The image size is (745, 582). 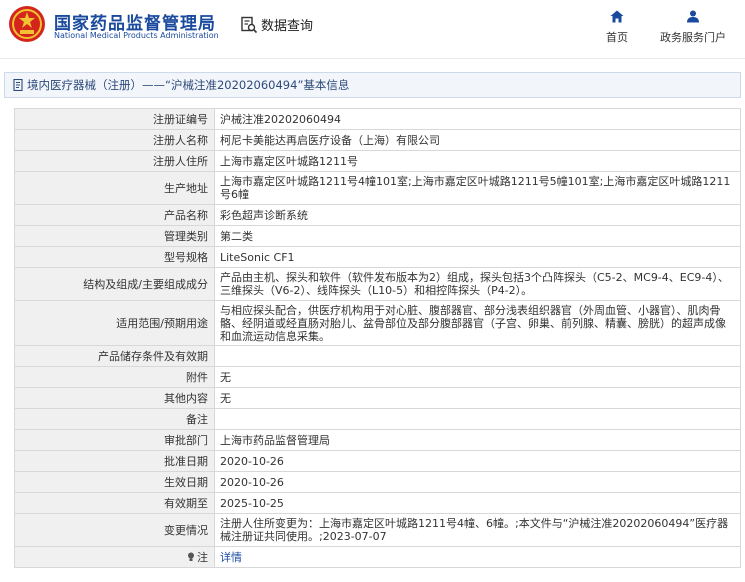 What do you see at coordinates (114, 377) in the screenshot?
I see `row-key: 附件` at bounding box center [114, 377].